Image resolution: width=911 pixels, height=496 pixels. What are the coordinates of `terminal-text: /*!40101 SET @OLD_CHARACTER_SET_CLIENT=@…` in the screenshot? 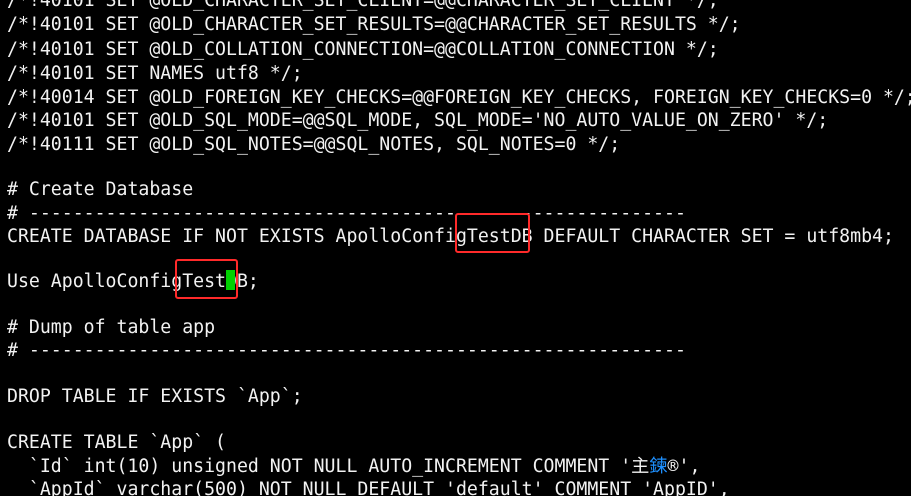 It's located at (363, 5).